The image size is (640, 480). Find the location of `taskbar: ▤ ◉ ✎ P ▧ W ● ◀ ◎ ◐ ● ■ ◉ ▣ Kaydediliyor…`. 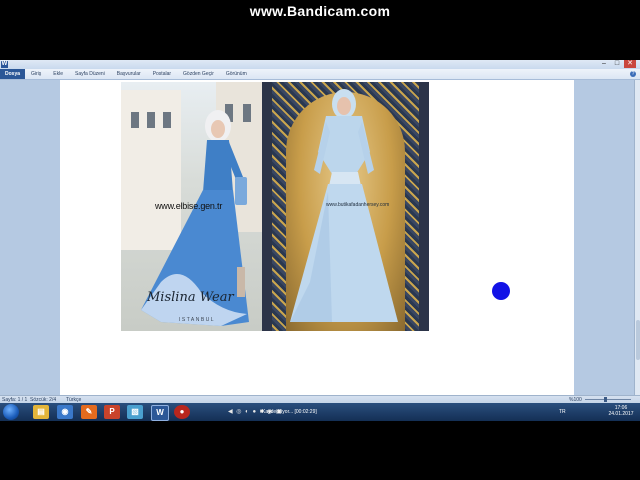

taskbar: ▤ ◉ ✎ P ▧ W ● ◀ ◎ ◐ ● ■ ◉ ▣ Kaydediliyor… is located at coordinates (320, 412).